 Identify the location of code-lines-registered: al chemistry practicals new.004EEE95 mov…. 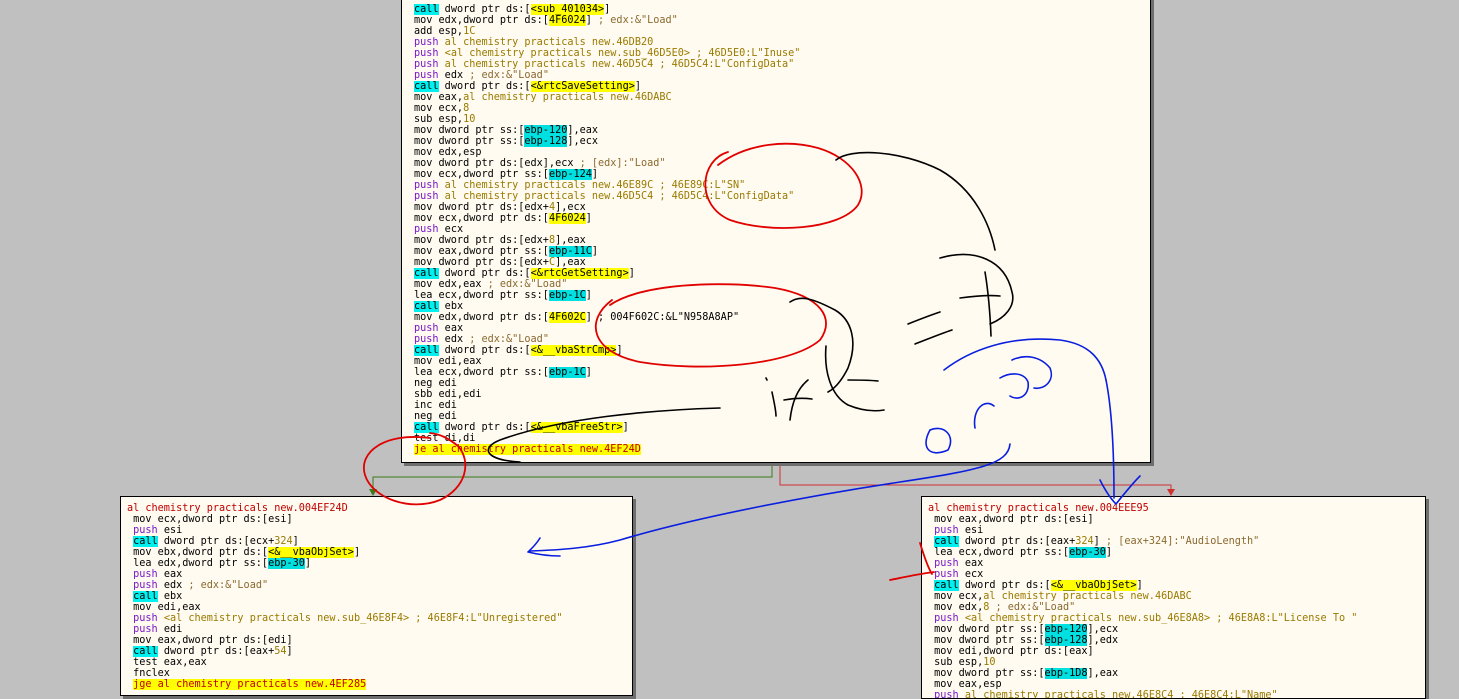
(1174, 600).